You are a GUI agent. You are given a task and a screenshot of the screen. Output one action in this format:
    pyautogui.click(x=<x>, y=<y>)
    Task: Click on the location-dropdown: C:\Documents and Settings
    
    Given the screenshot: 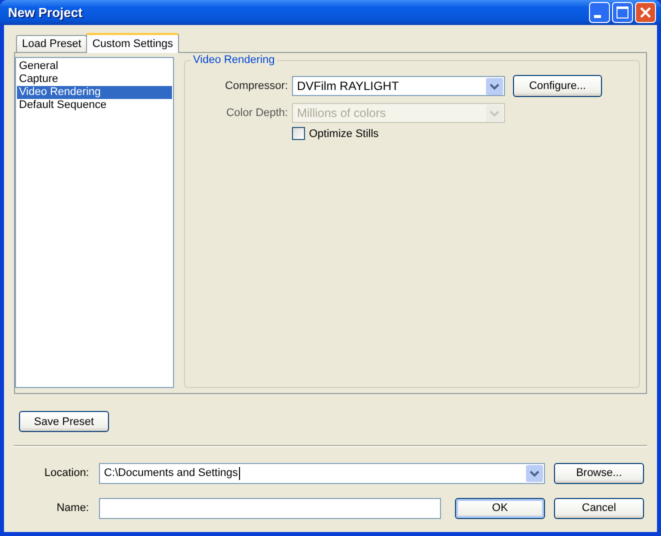 What is the action you would take?
    pyautogui.click(x=322, y=473)
    